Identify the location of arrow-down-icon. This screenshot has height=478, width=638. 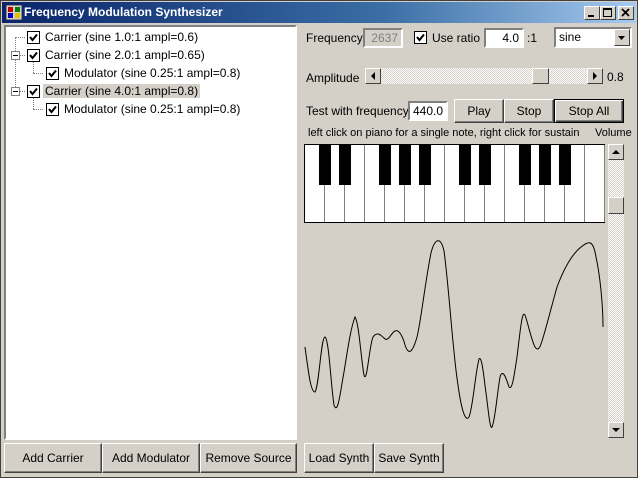
(616, 430).